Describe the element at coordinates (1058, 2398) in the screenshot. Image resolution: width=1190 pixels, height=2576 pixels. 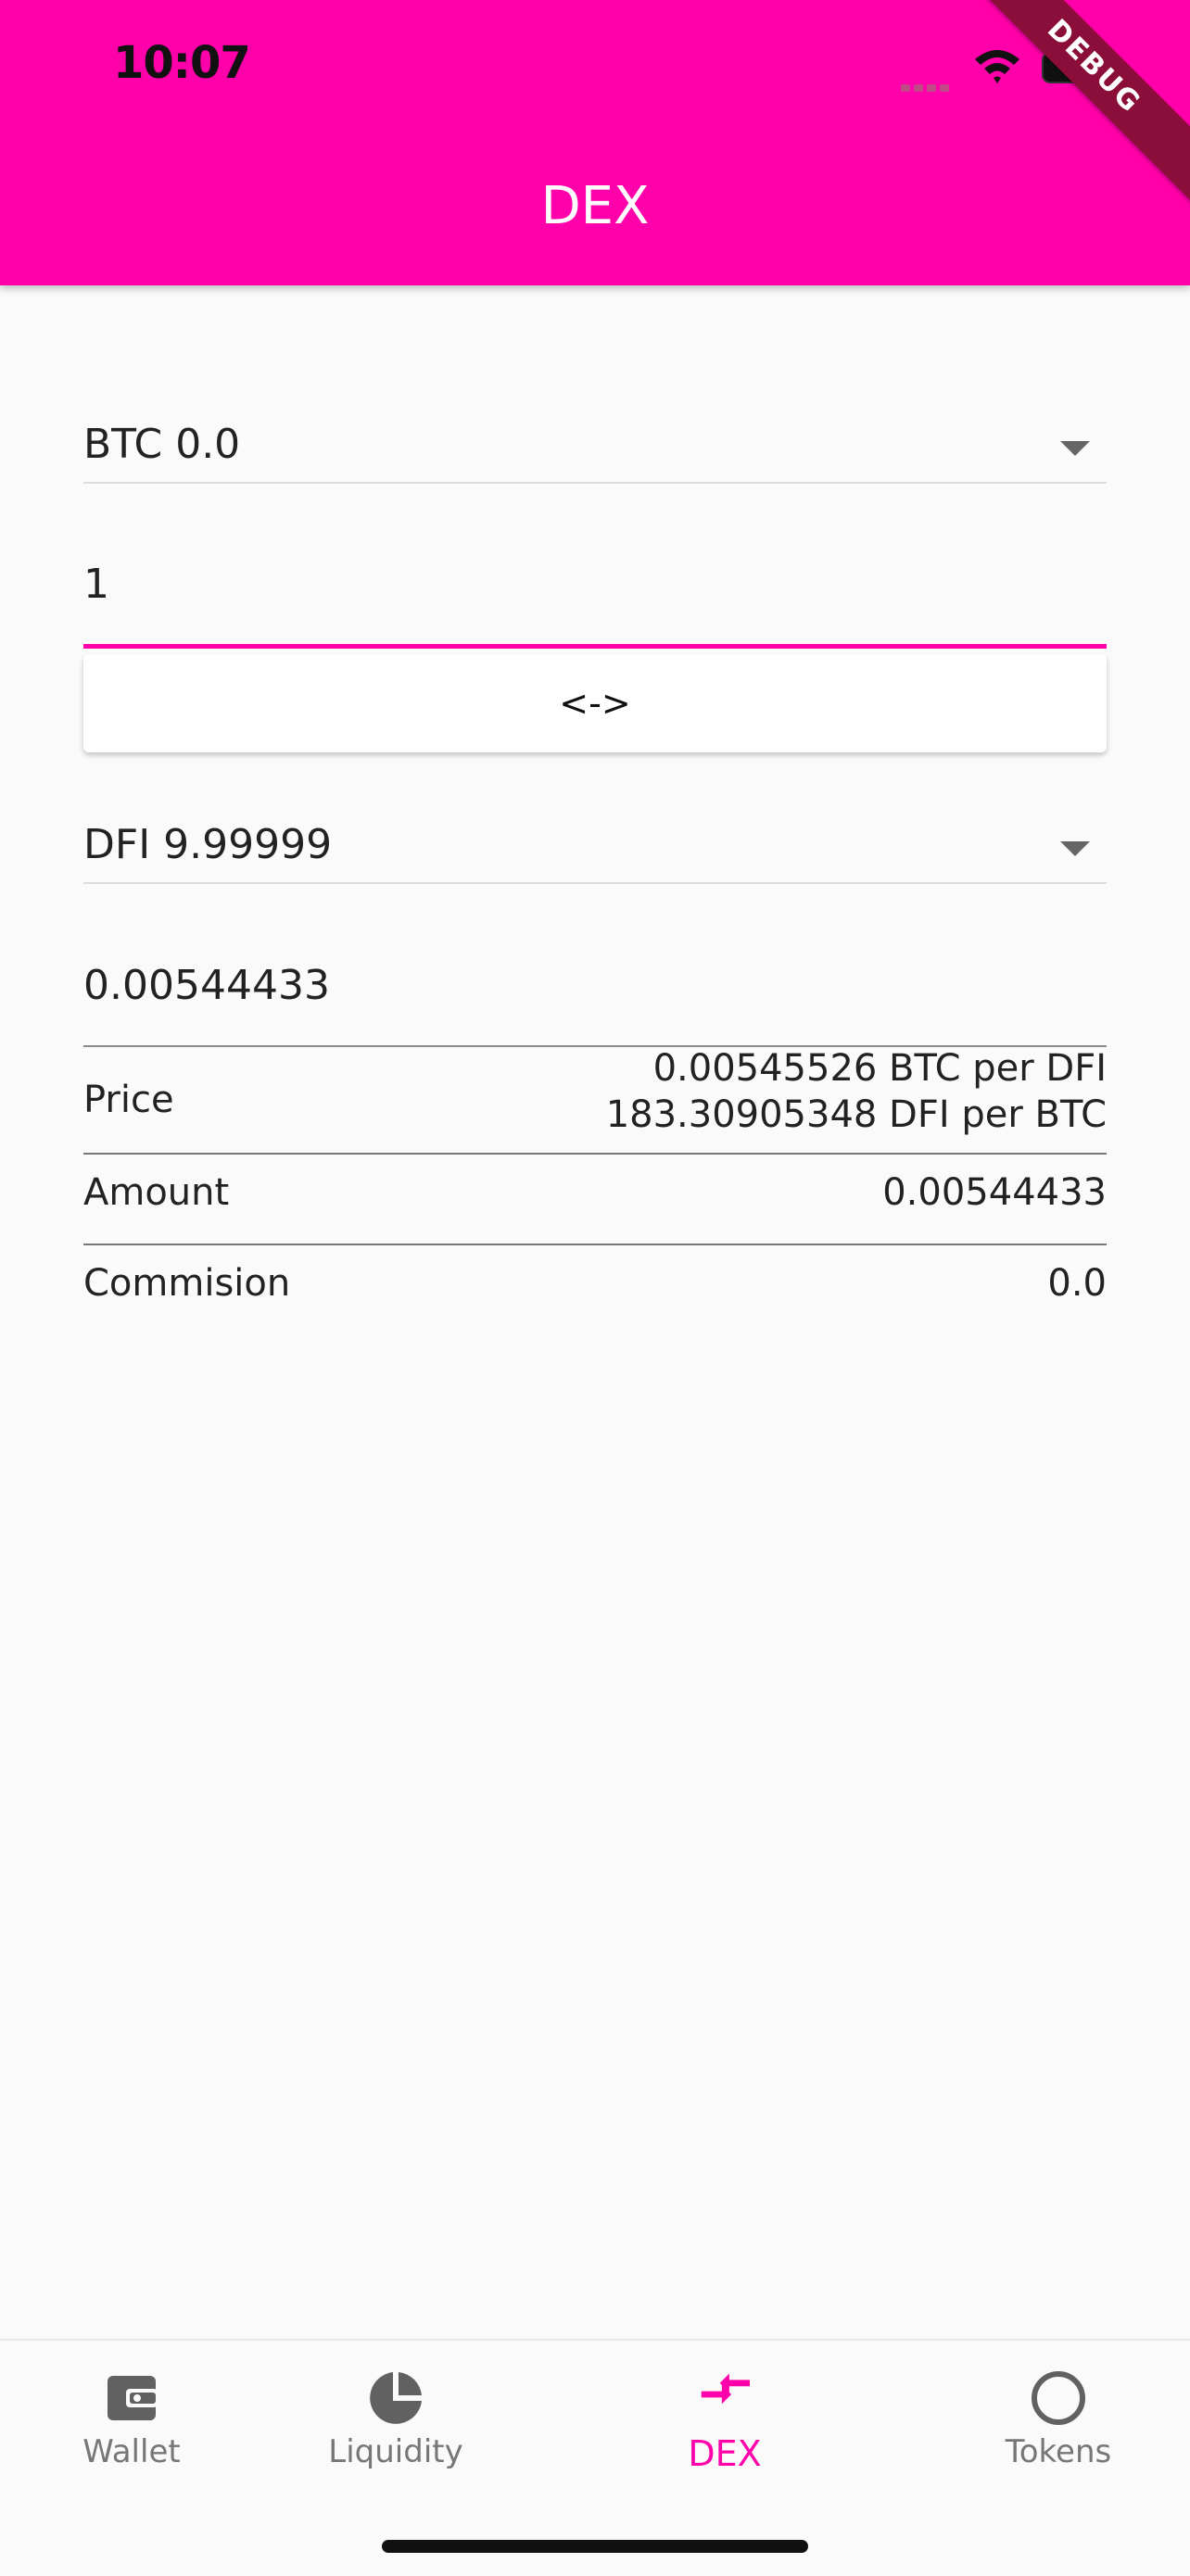
I see `circle-icon` at that location.